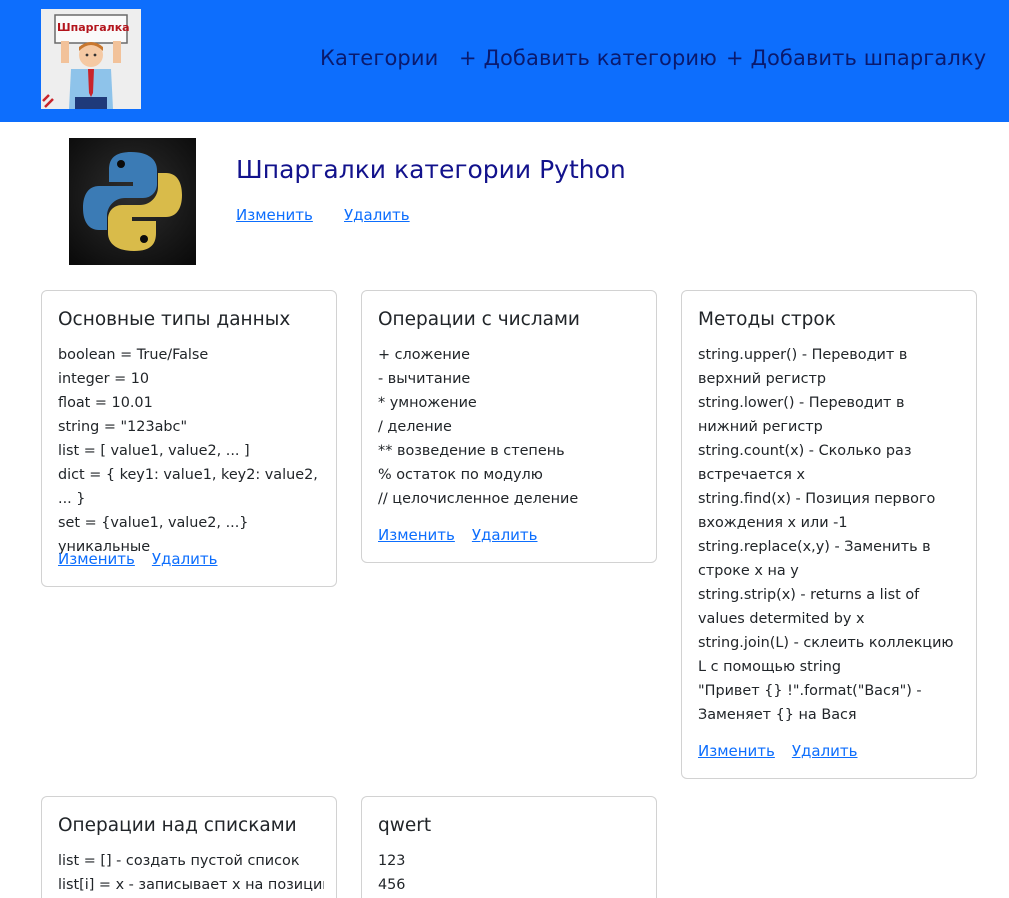 The width and height of the screenshot is (1009, 898). Describe the element at coordinates (105, 403) in the screenshot. I see `card-line: float = 10.01` at that location.